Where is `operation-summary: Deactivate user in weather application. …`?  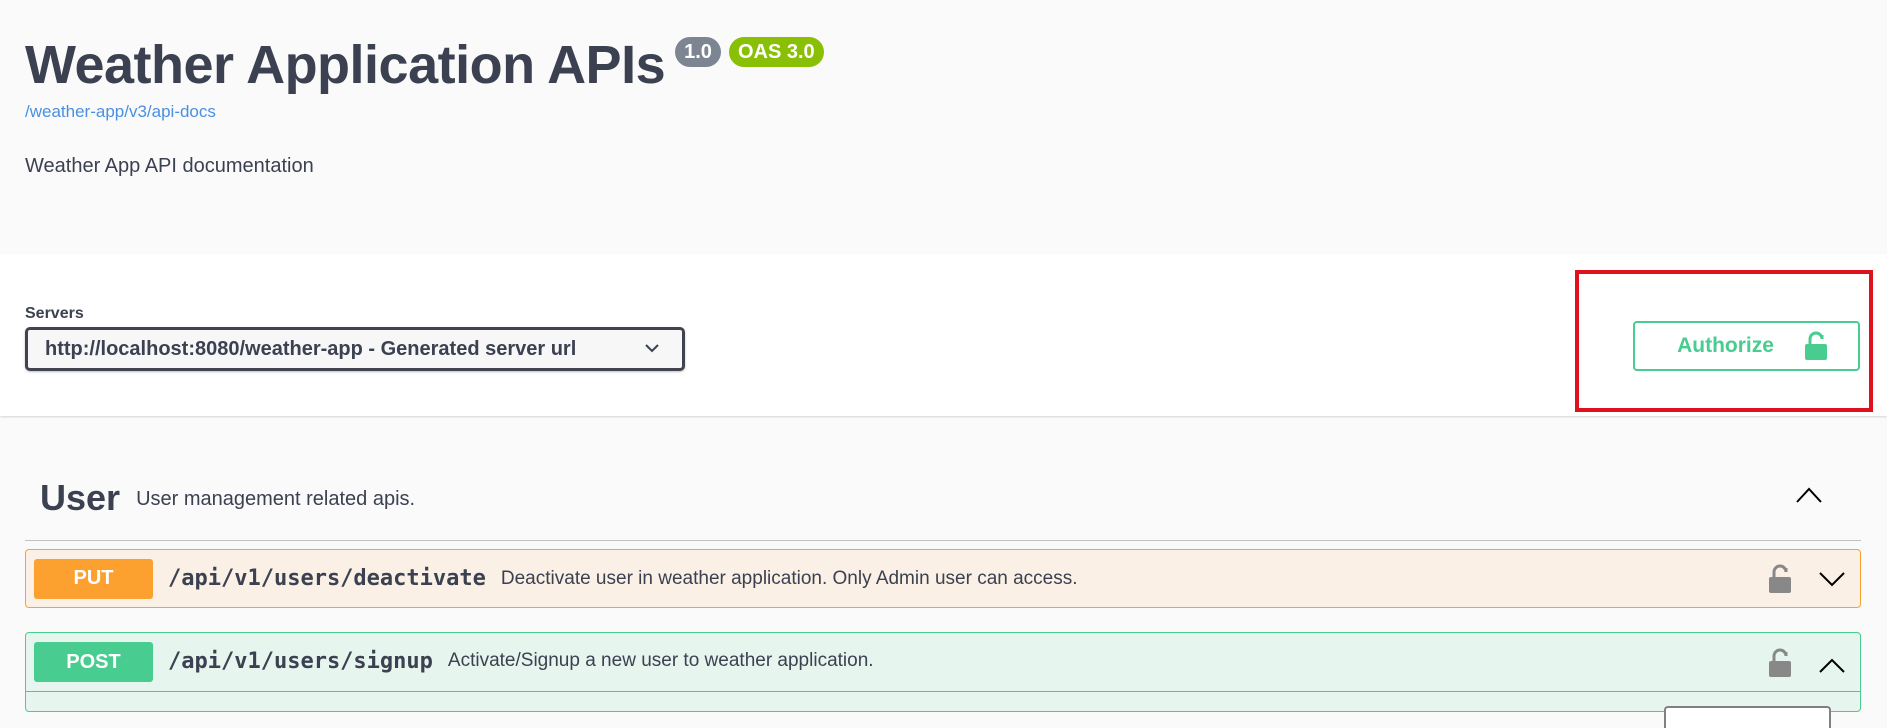
operation-summary: Deactivate user in weather application. … is located at coordinates (789, 578).